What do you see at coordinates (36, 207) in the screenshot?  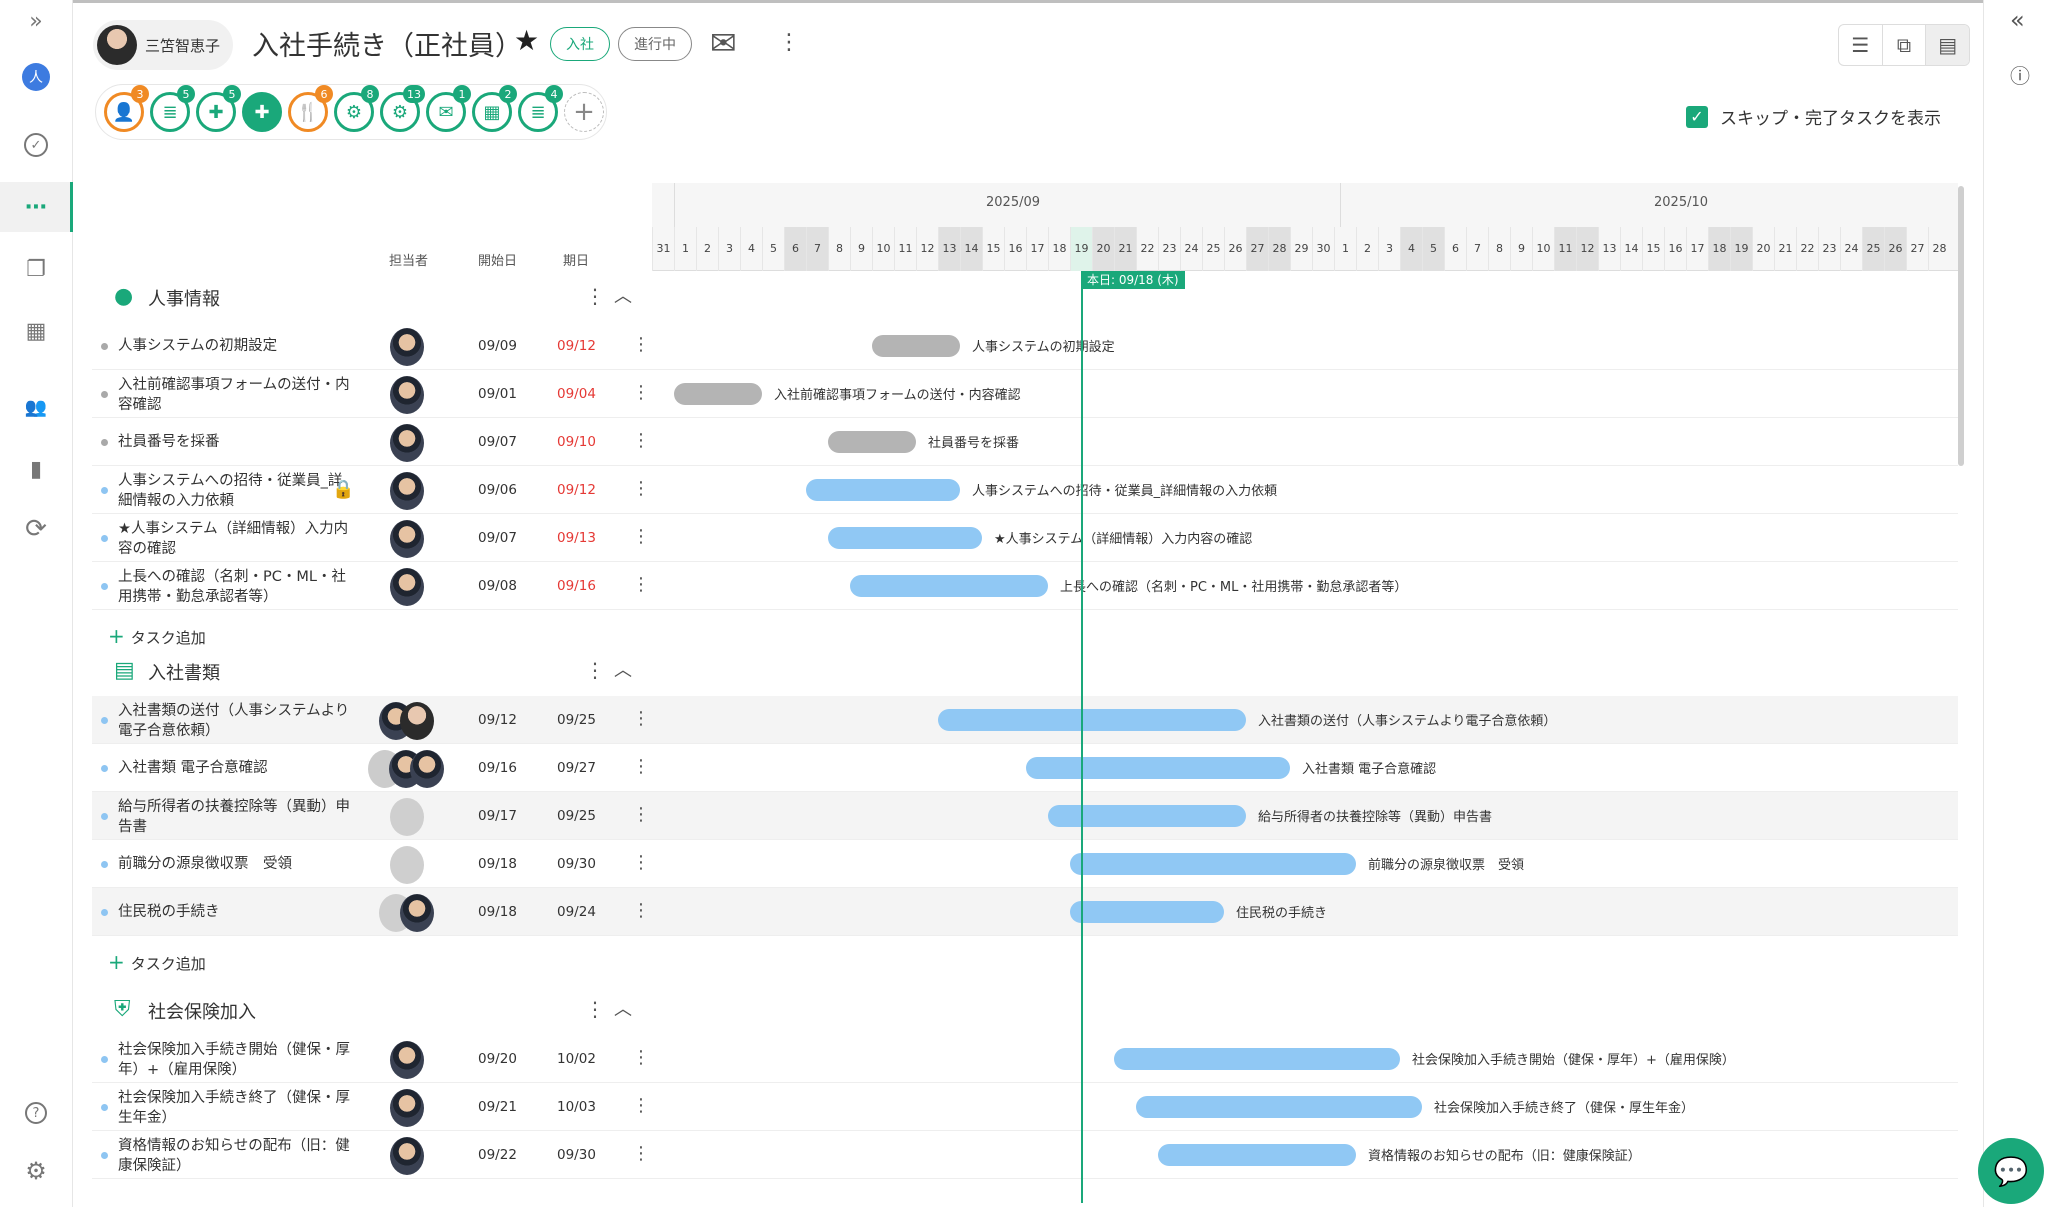 I see `workflow-icon: ⋯` at bounding box center [36, 207].